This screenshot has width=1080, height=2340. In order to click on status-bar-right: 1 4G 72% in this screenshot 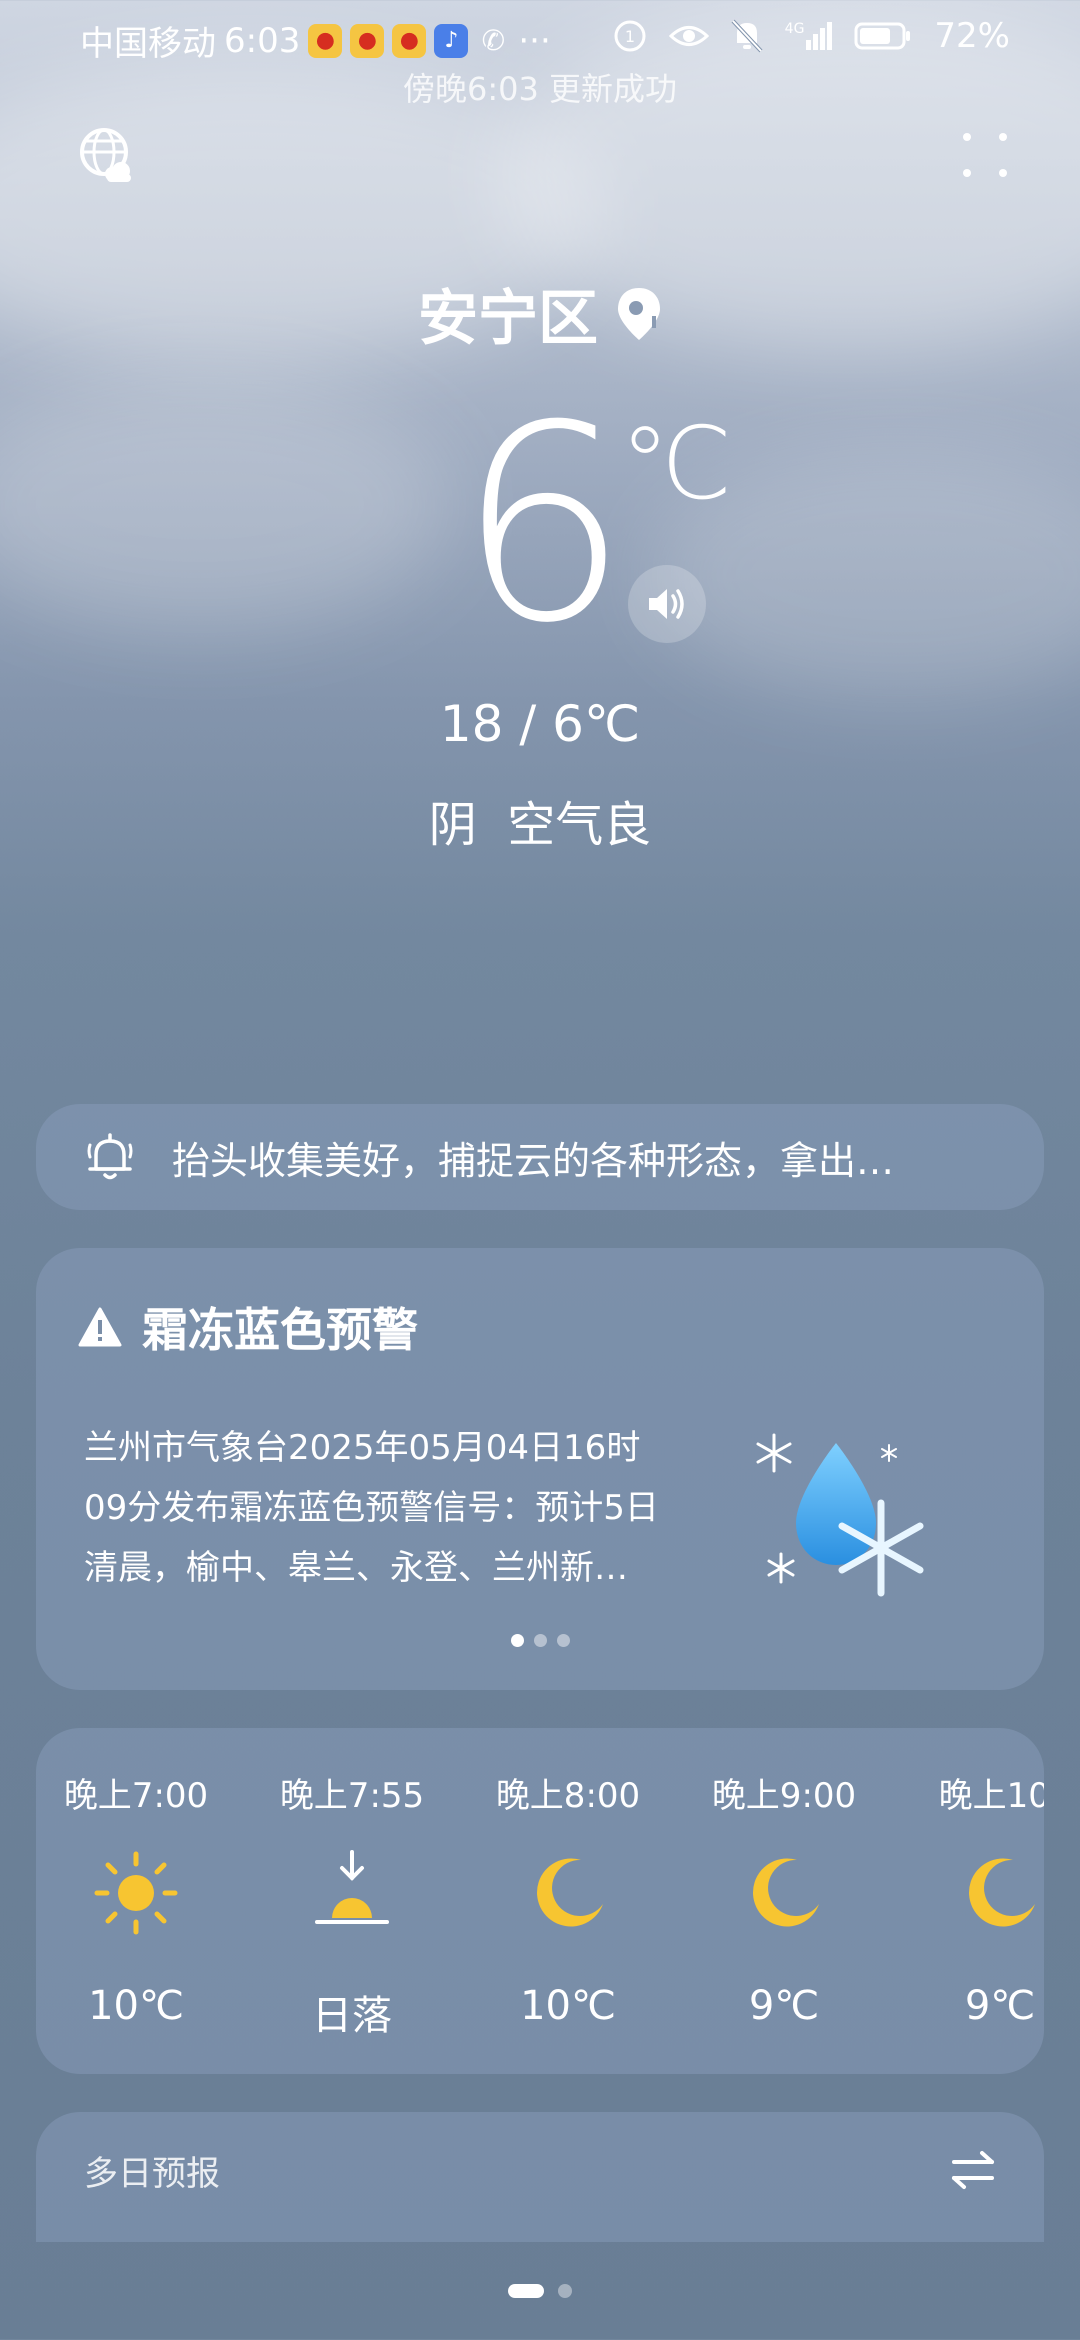, I will do `click(811, 36)`.